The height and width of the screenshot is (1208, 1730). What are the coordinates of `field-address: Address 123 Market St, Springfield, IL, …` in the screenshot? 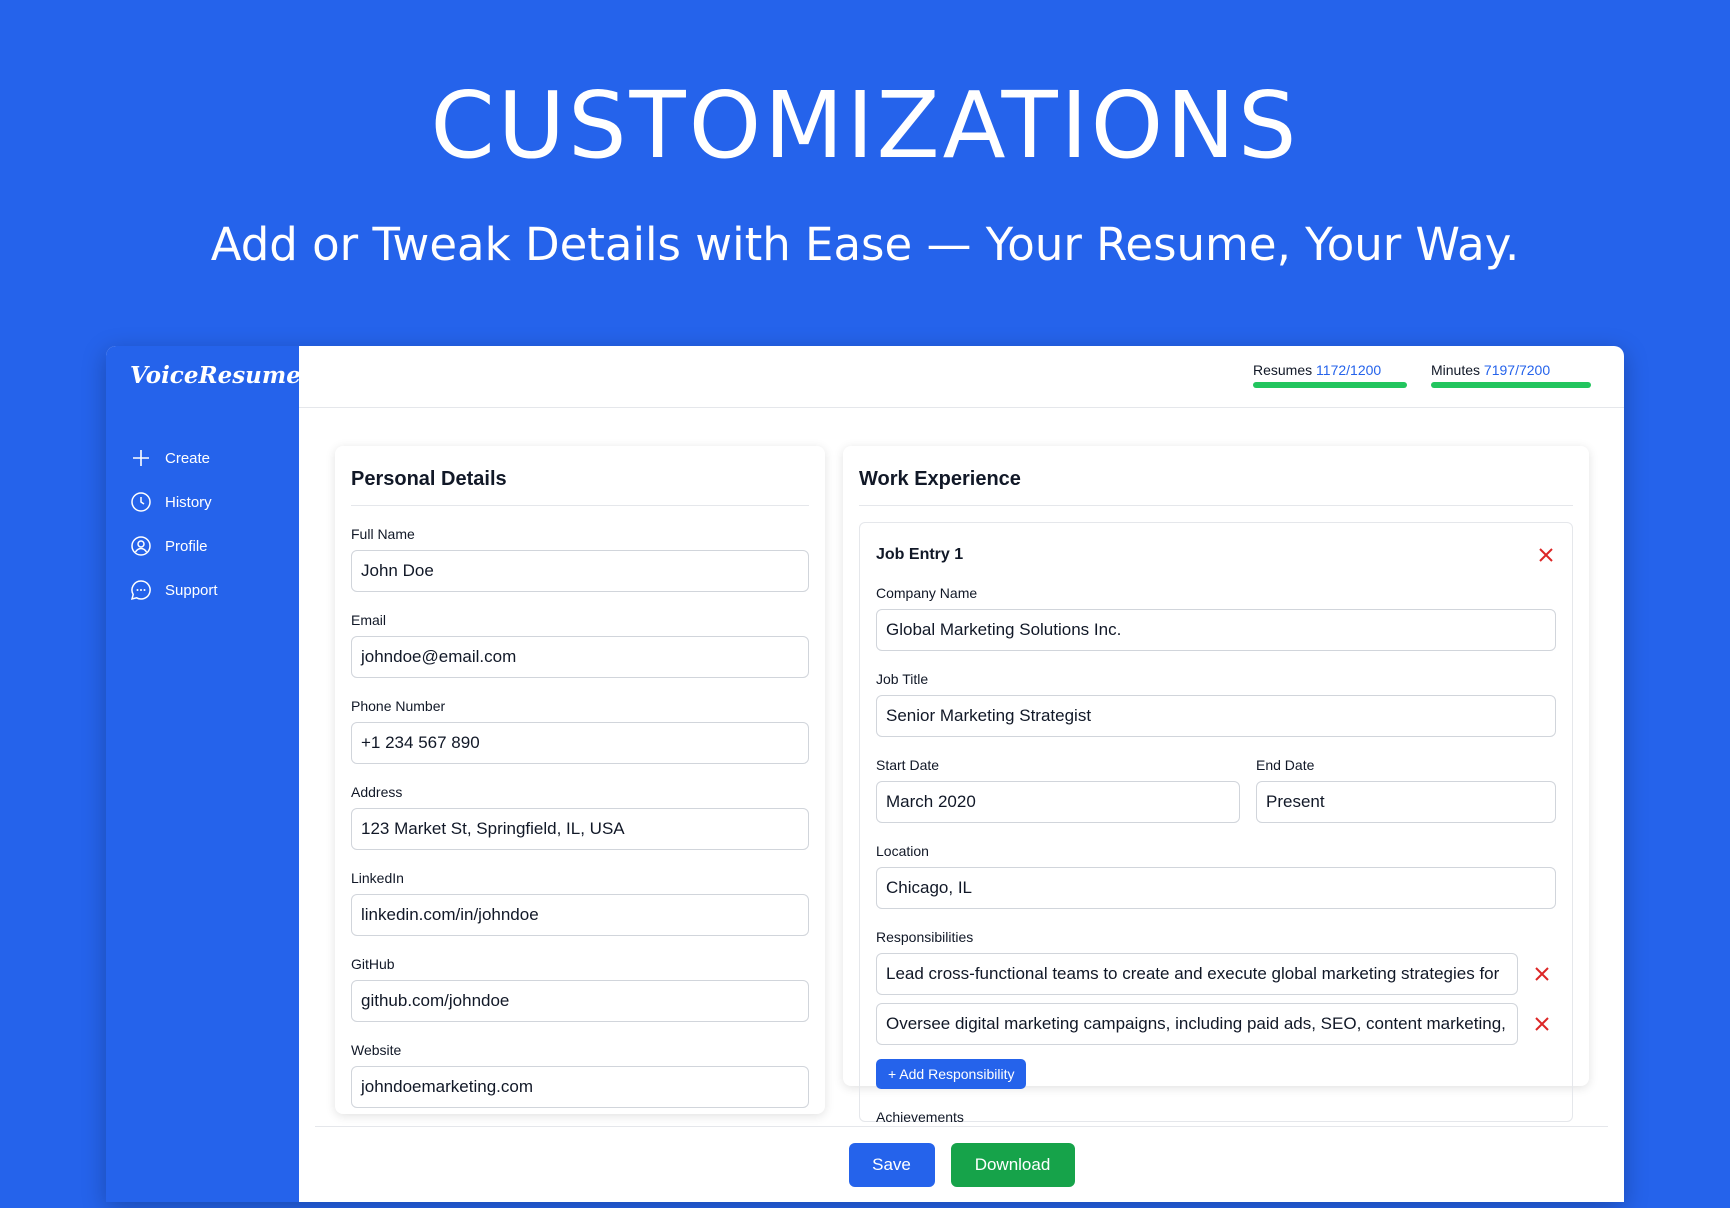 It's located at (580, 817).